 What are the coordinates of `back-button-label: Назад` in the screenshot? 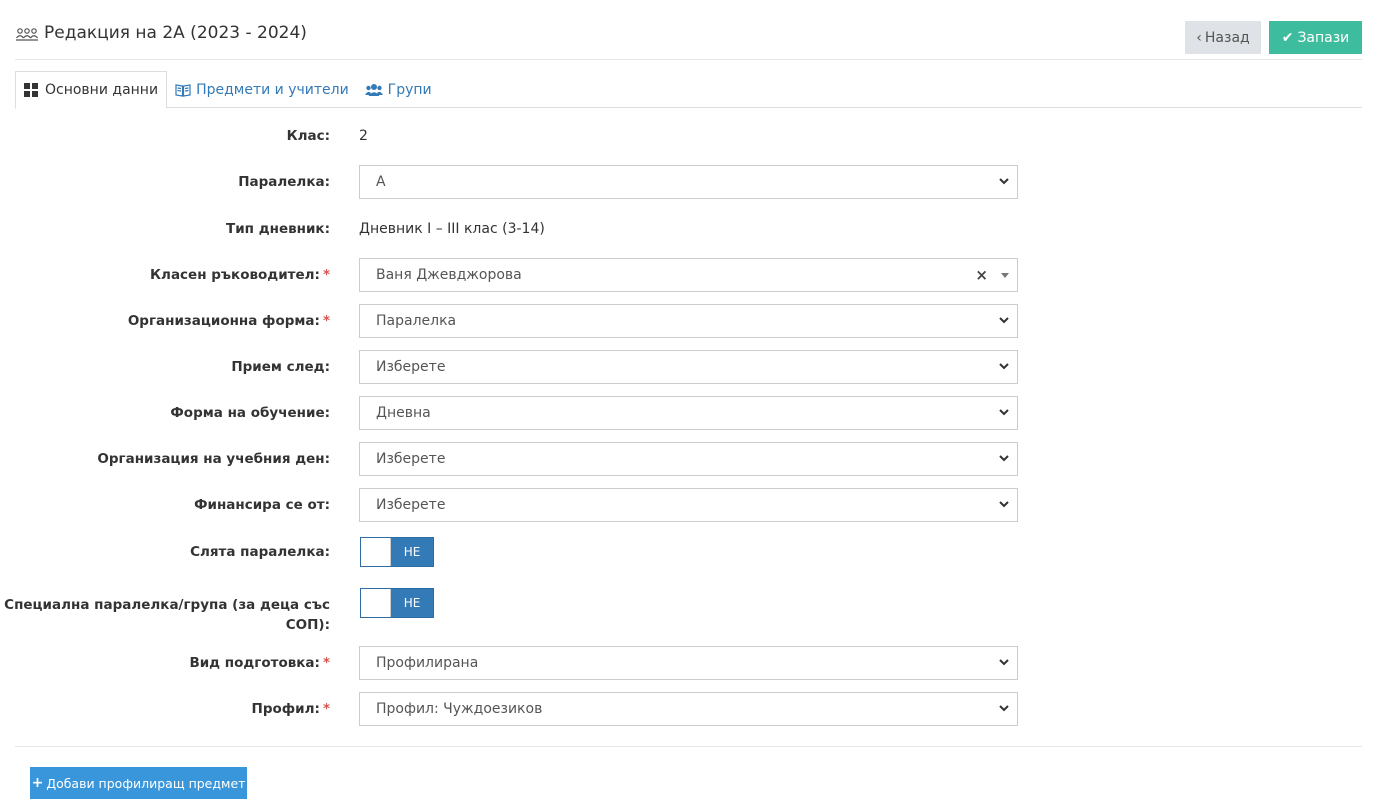 It's located at (1227, 37).